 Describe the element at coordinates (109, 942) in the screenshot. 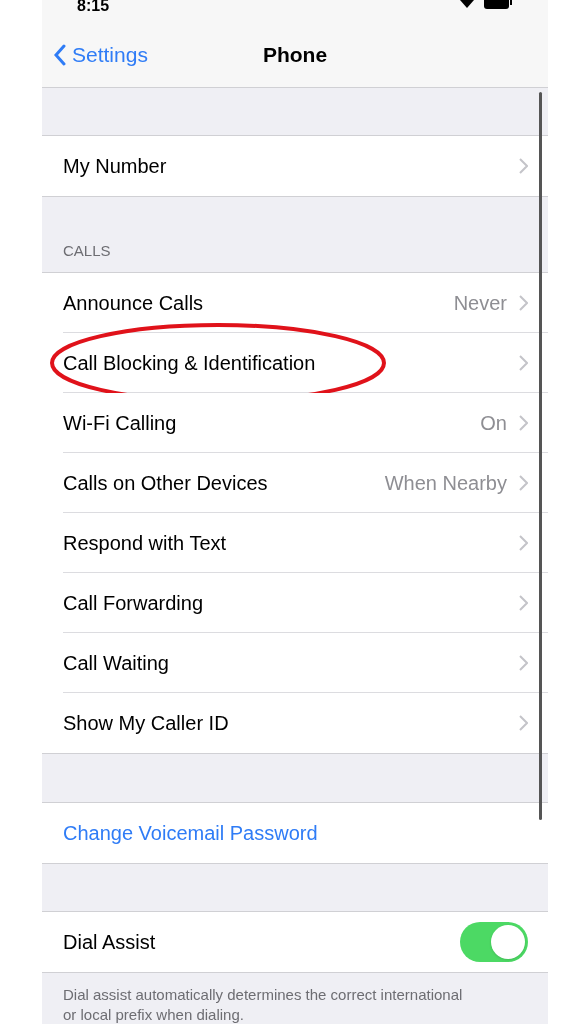

I see `row-label: Dial Assist` at that location.